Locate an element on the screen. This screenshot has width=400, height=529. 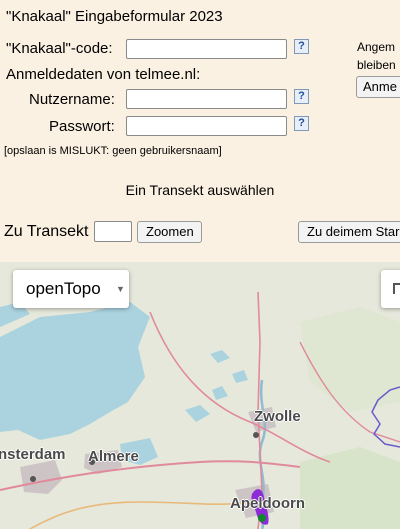
password-help-icon: ? is located at coordinates (301, 123).